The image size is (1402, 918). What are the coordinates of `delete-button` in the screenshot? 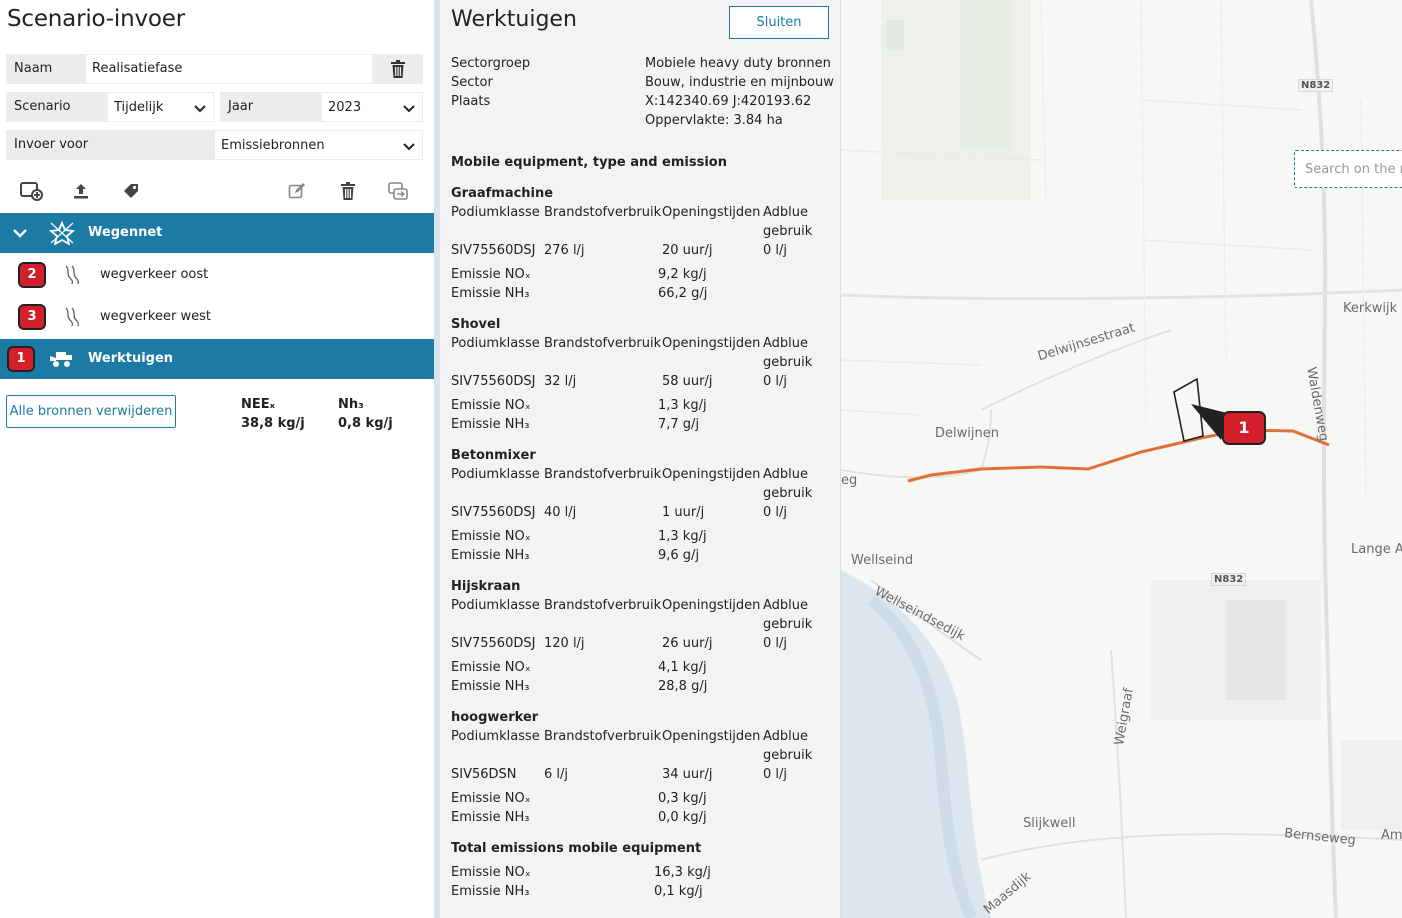 It's located at (348, 191).